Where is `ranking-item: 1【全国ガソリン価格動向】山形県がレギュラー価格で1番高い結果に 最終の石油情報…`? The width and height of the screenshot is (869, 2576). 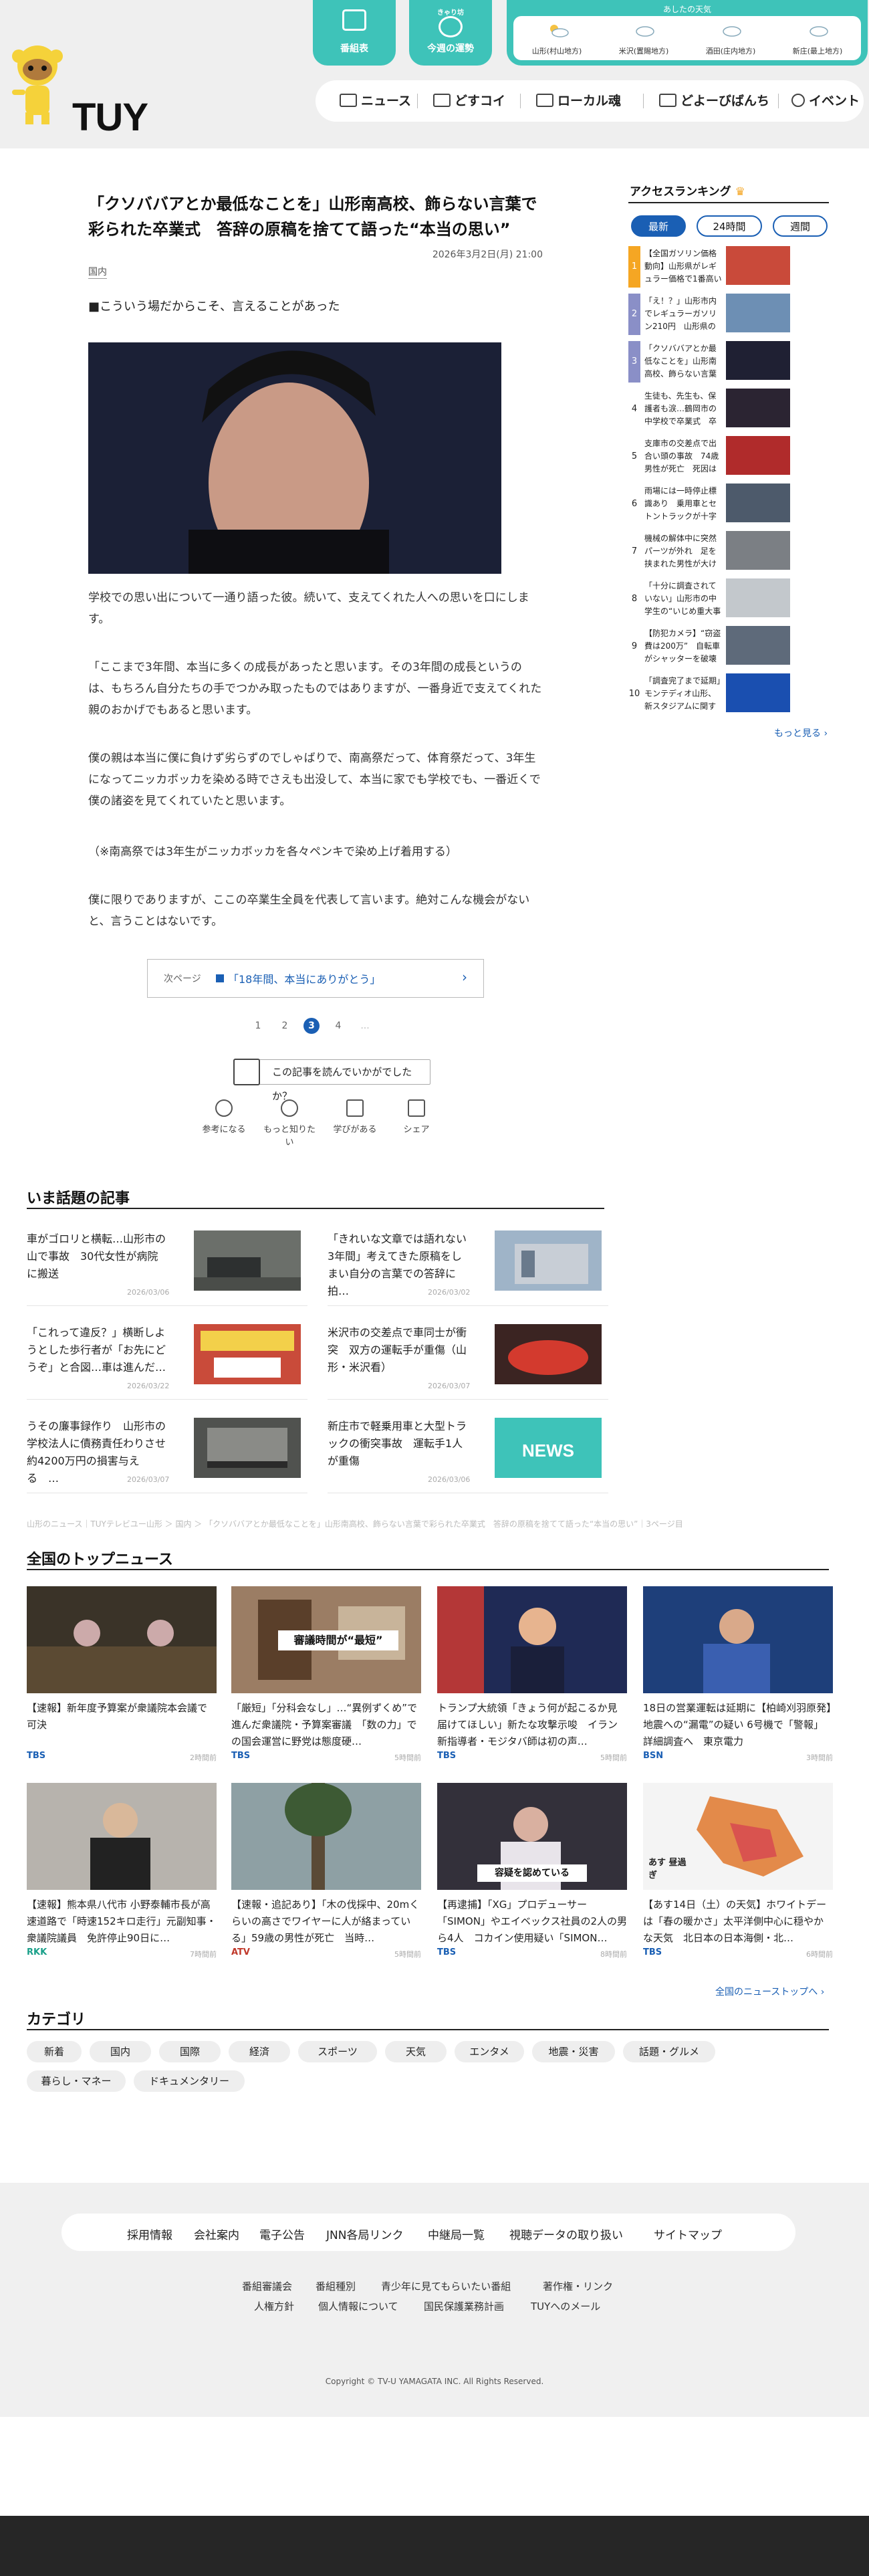
ranking-item: 1【全国ガソリン価格動向】山形県がレギュラー価格で1番高い結果に 最終の石油情報… is located at coordinates (728, 267).